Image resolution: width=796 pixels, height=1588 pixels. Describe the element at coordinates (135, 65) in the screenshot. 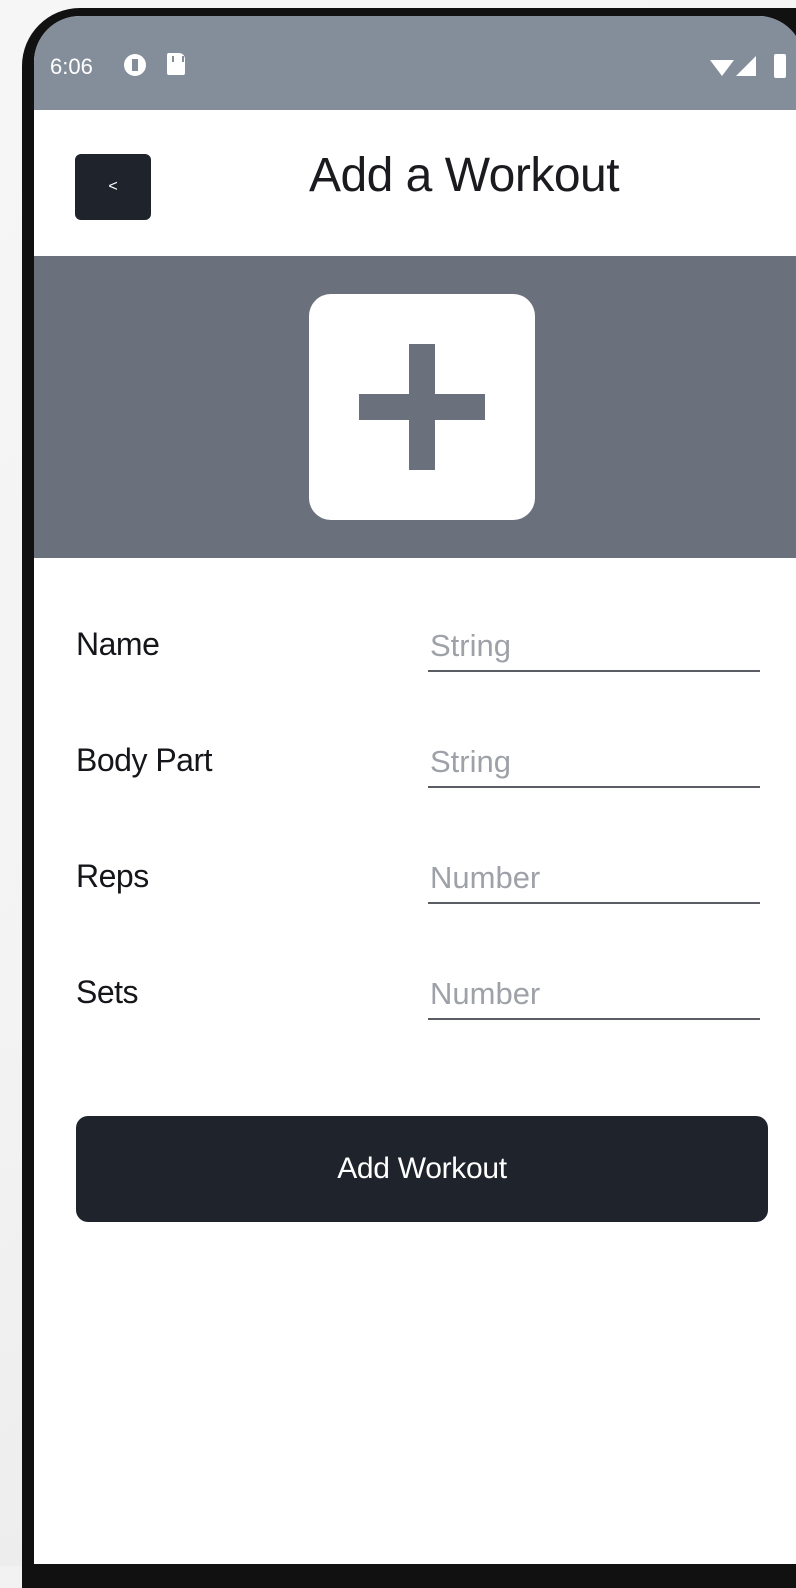

I see `notification-c-icon` at that location.